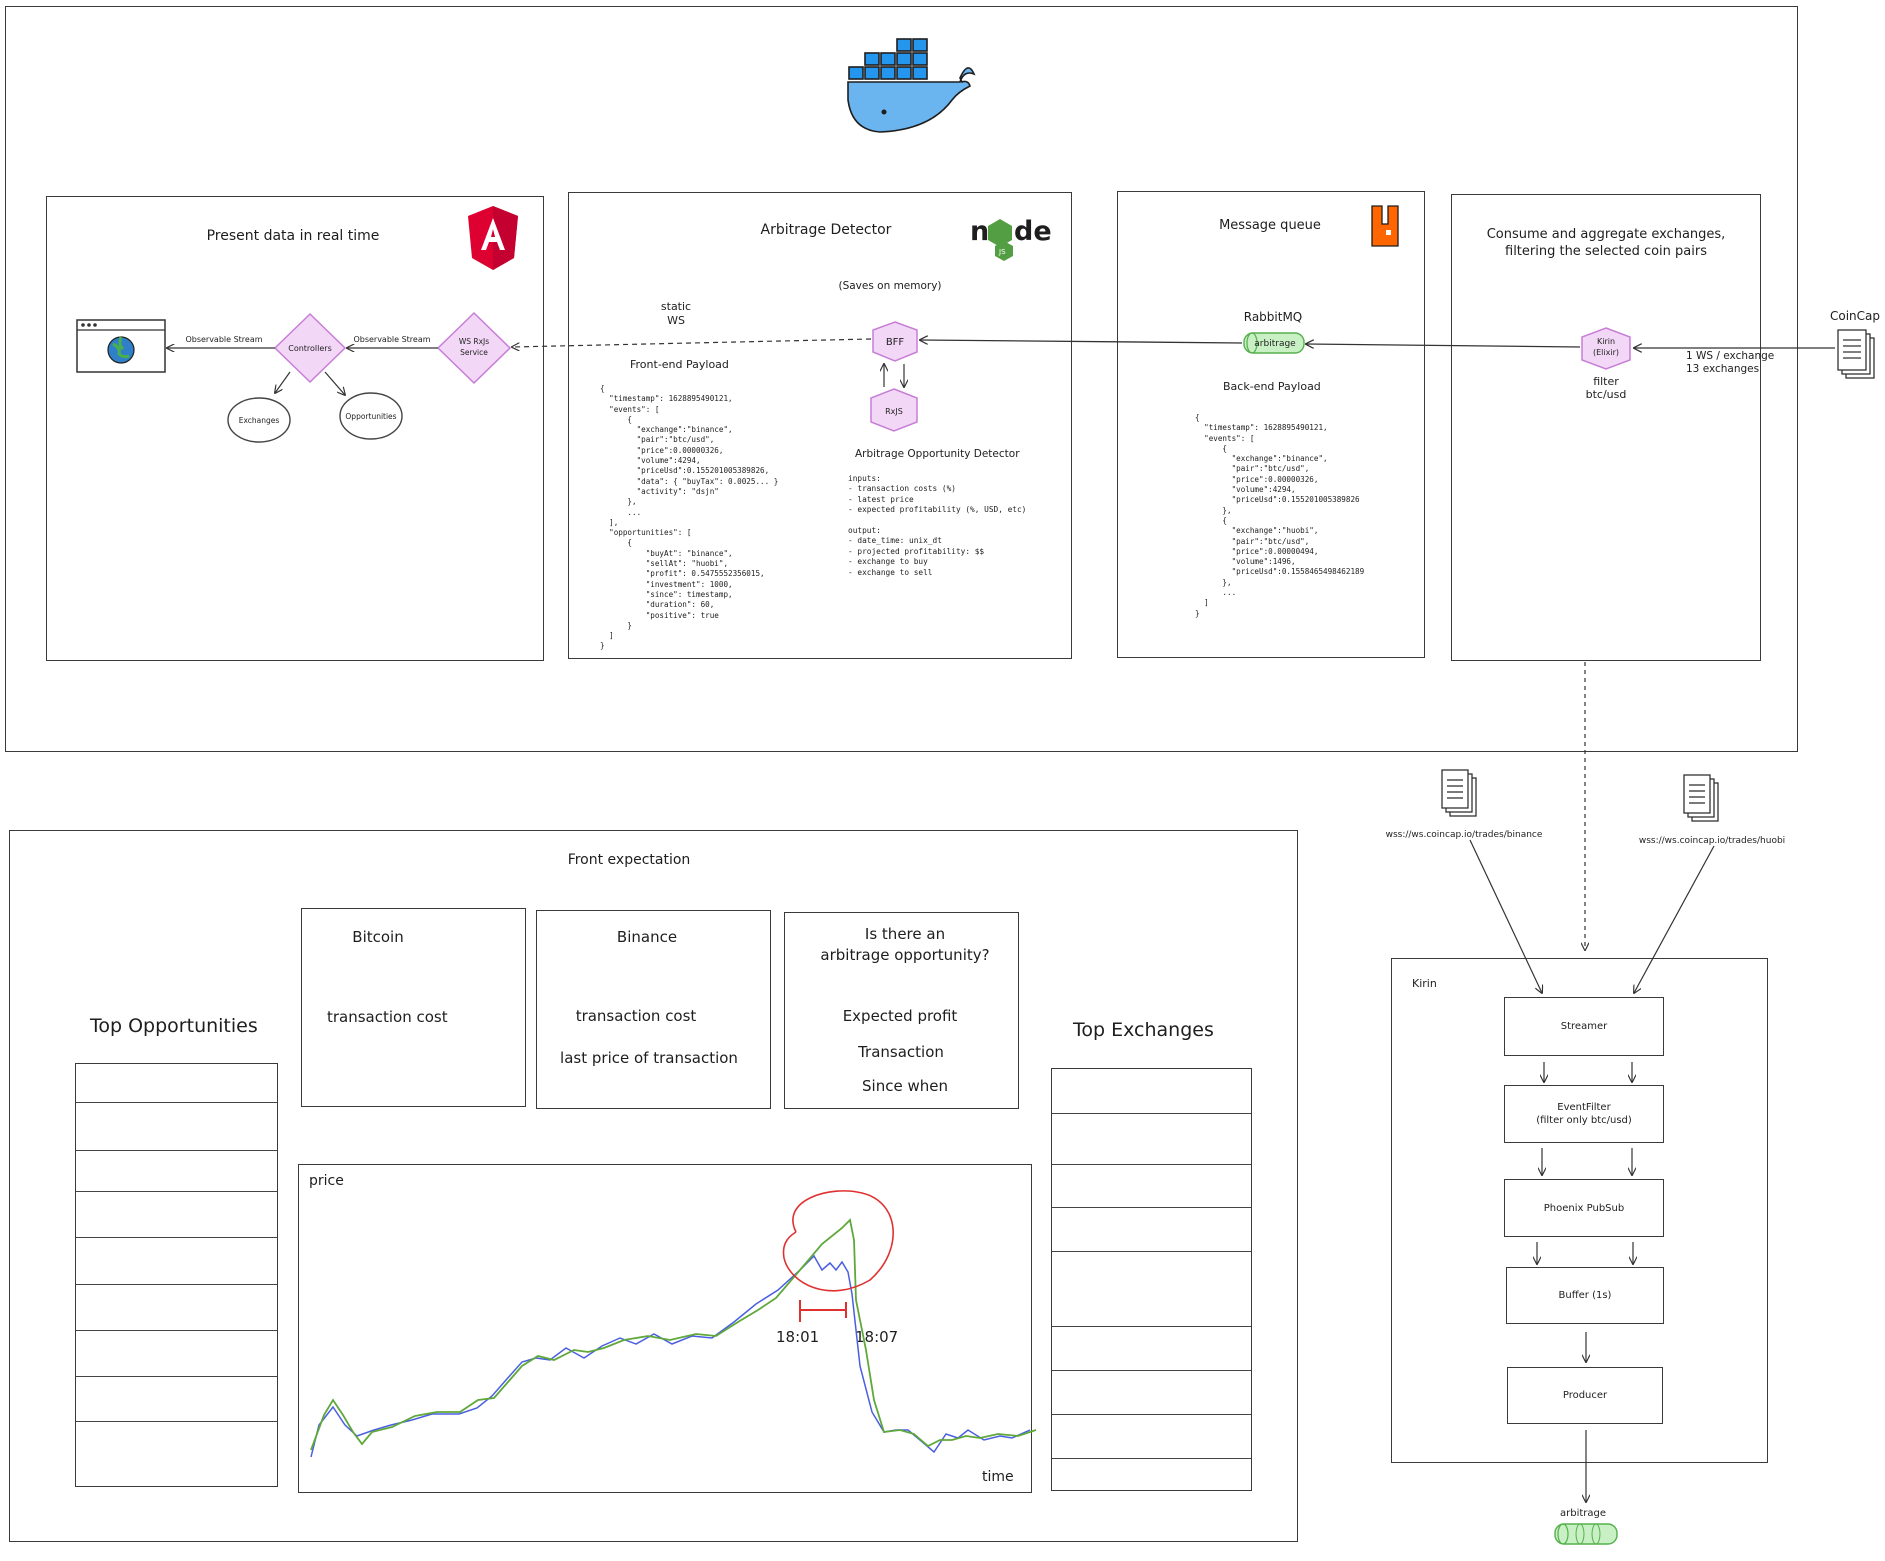 Image resolution: width=1885 pixels, height=1561 pixels. What do you see at coordinates (1459, 793) in the screenshot?
I see `binance-source-document-icon` at bounding box center [1459, 793].